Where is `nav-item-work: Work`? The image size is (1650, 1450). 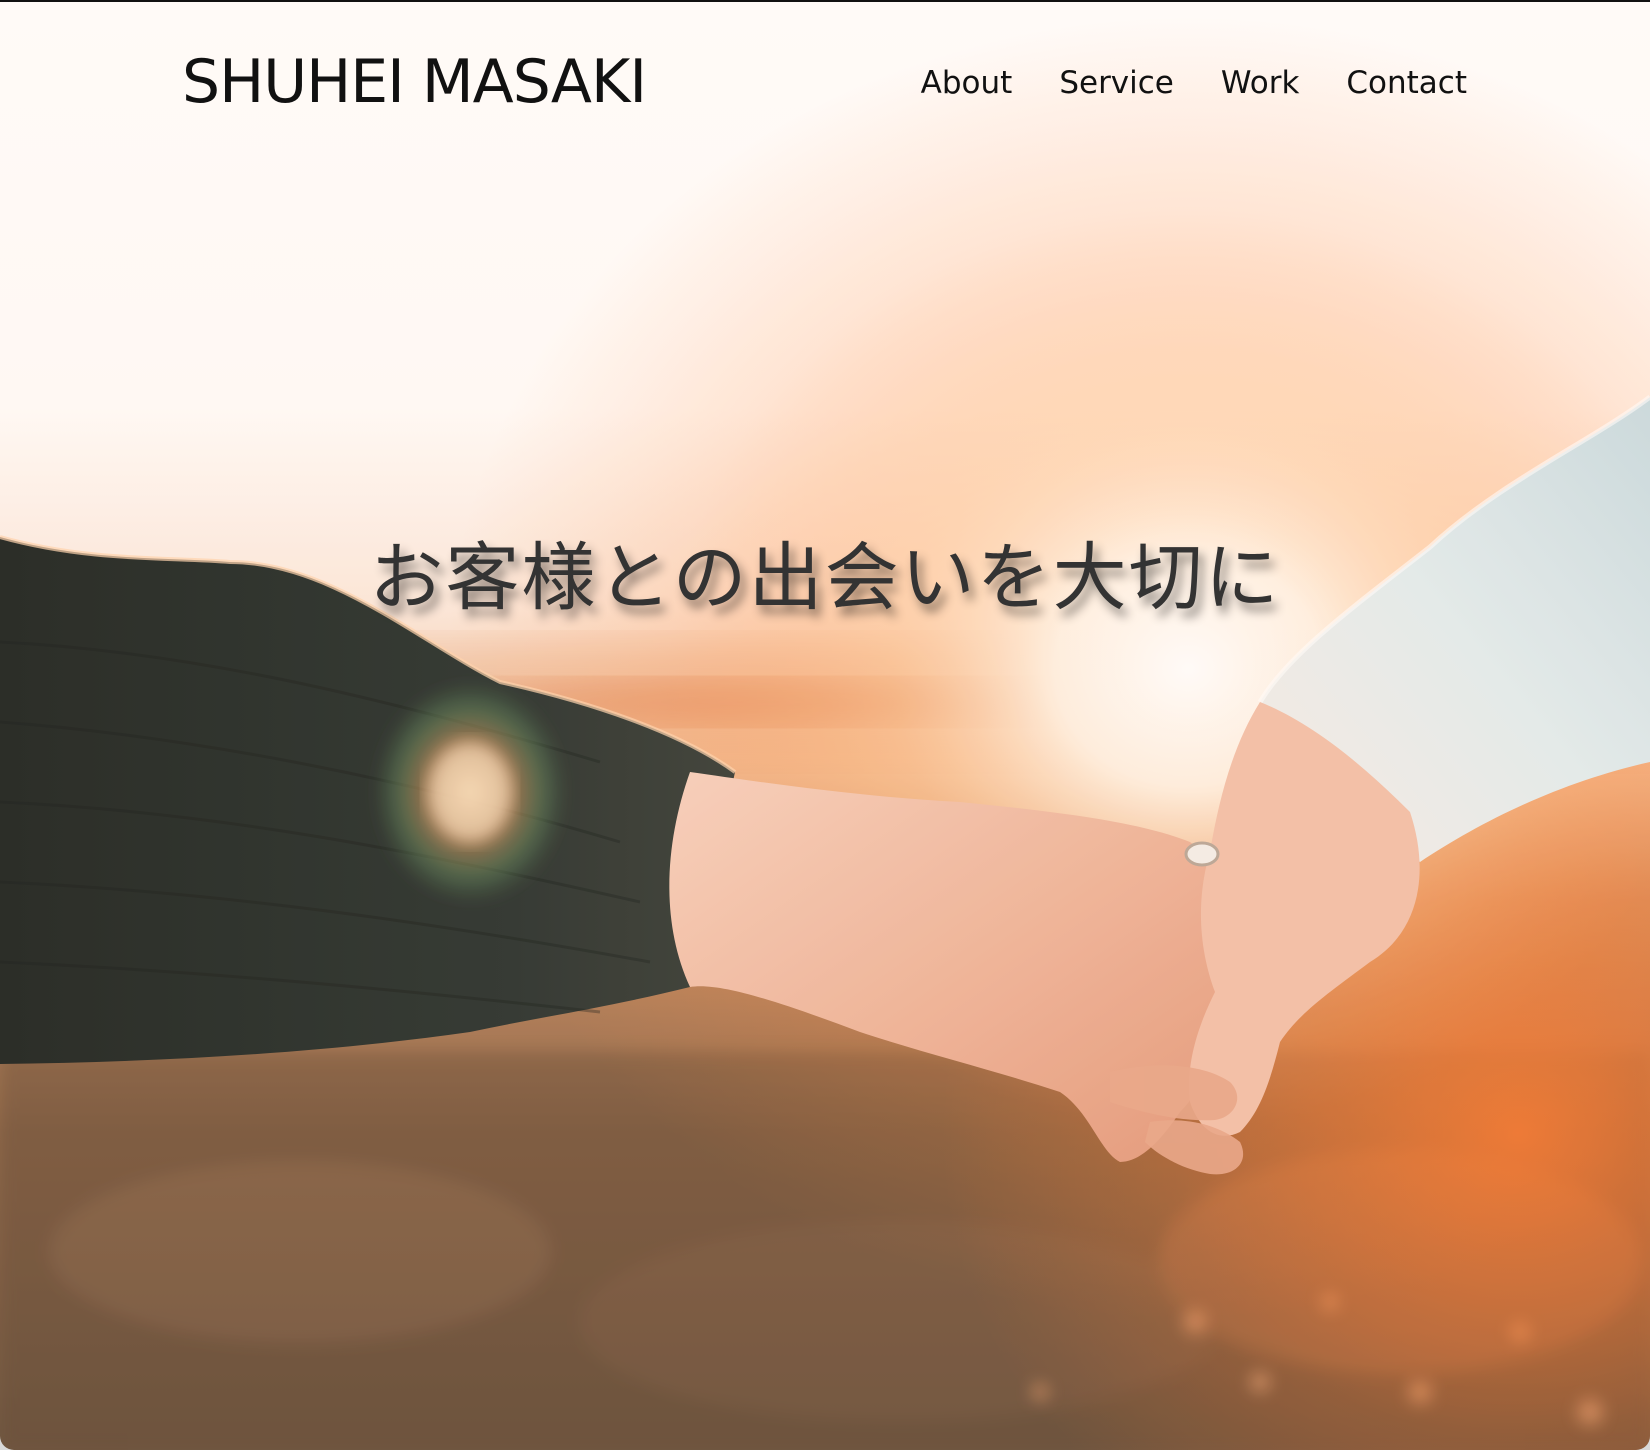 nav-item-work: Work is located at coordinates (1260, 83).